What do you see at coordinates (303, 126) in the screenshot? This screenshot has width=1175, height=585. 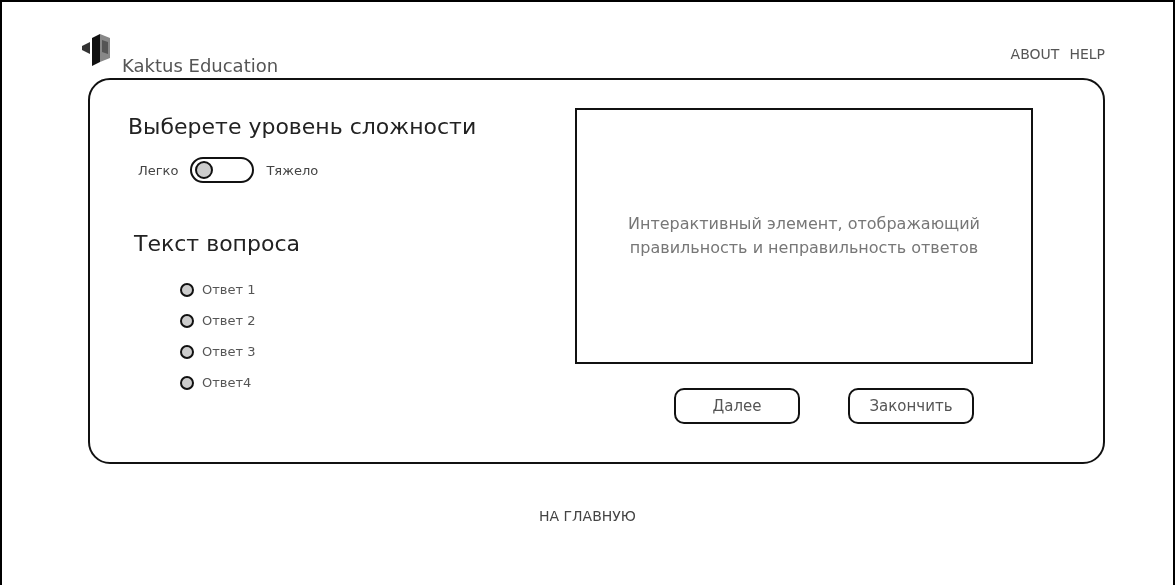 I see `difficulty-title: Выберете уровень сложности` at bounding box center [303, 126].